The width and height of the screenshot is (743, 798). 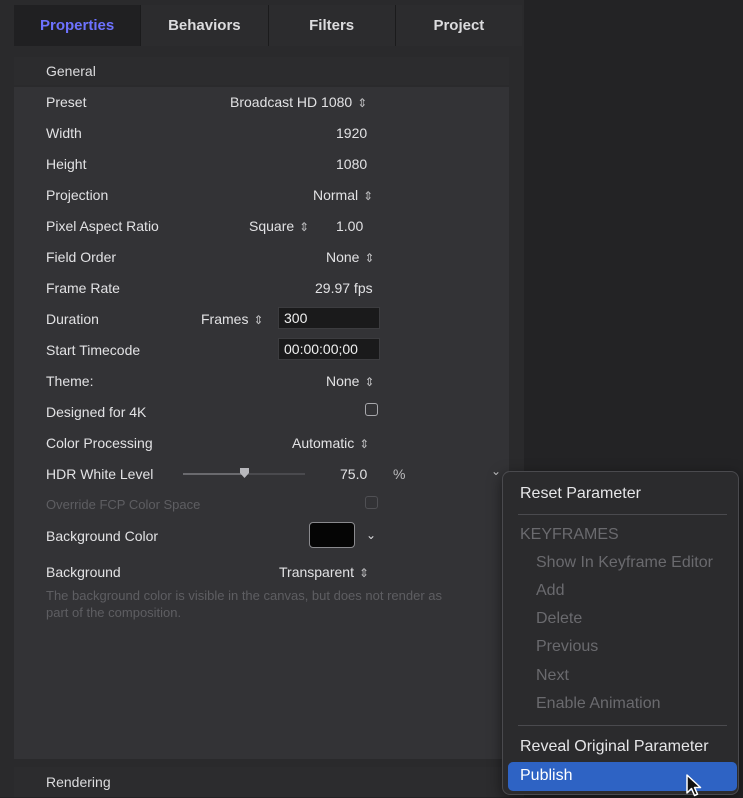 I want to click on override-fcp-label: Override FCP Color Space, so click(x=123, y=504).